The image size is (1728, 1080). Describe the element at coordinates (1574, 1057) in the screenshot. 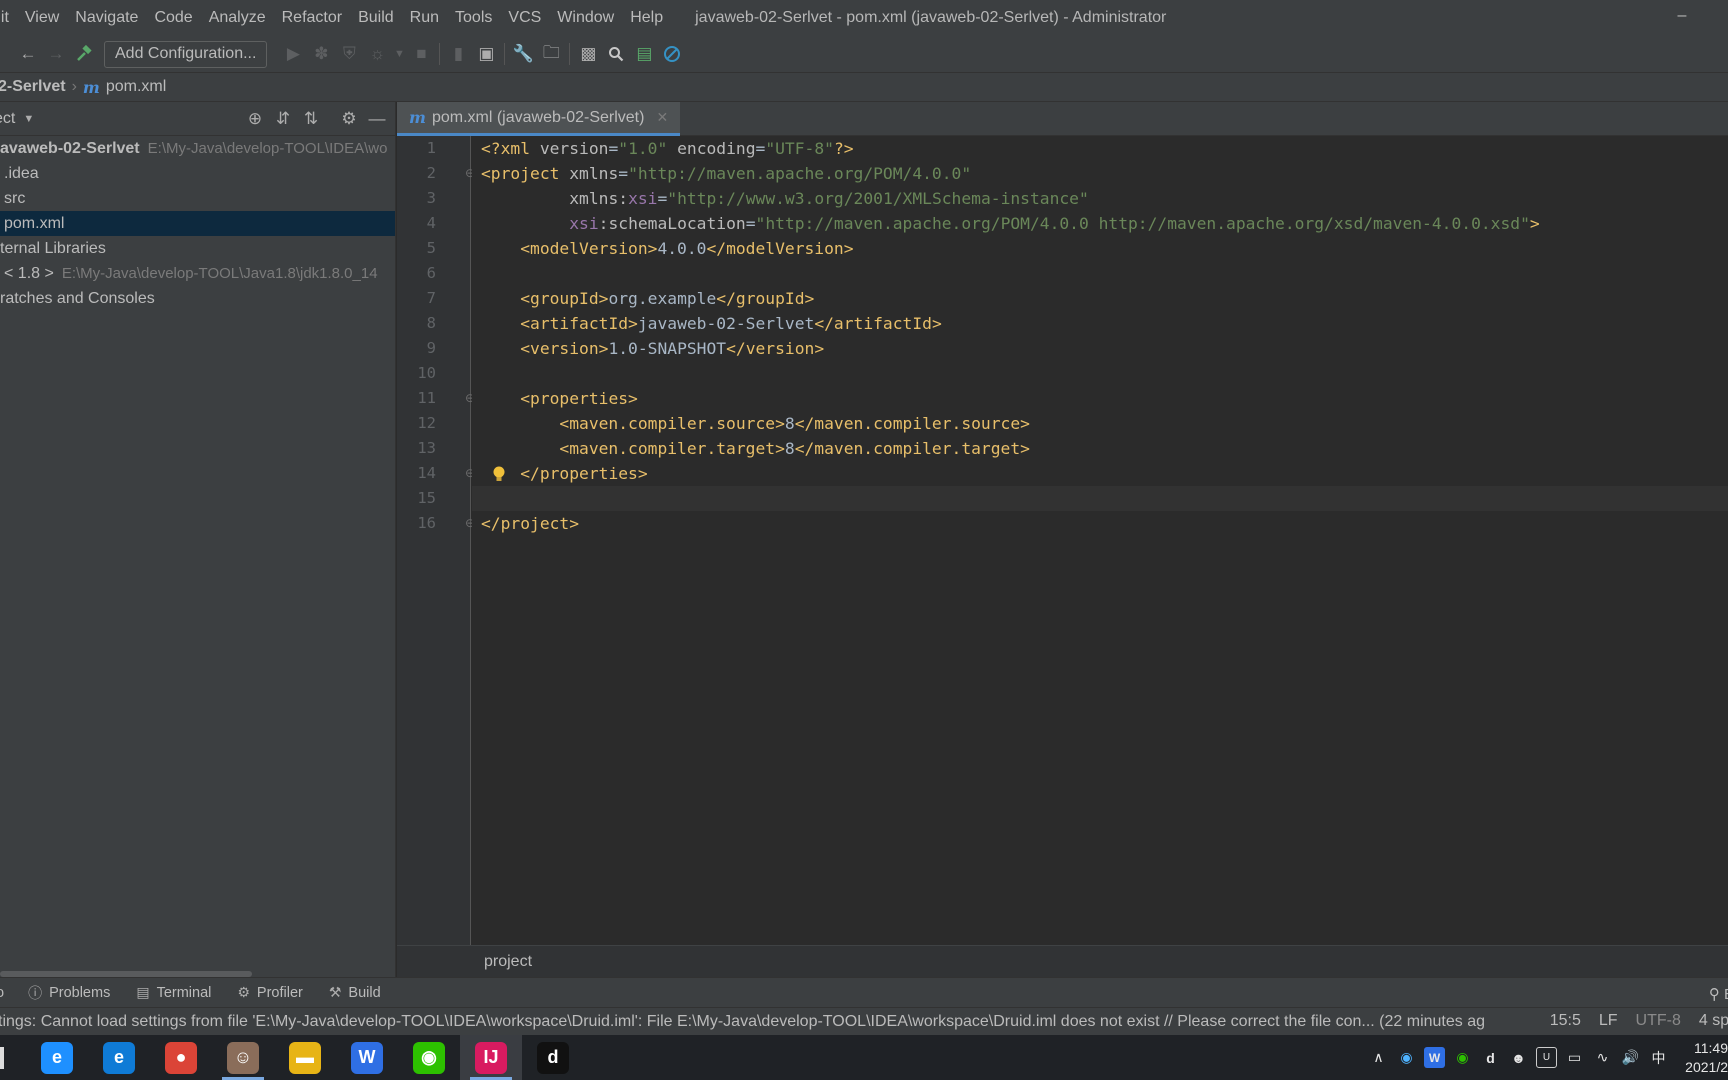

I see `battery-icon: ▭` at that location.